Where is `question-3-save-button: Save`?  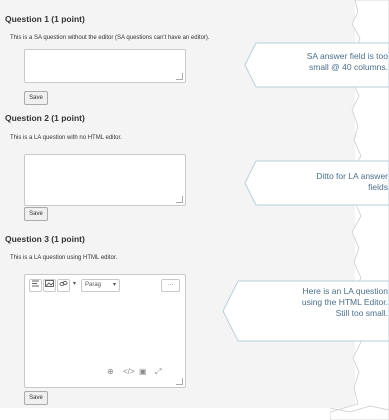
question-3-save-button: Save is located at coordinates (36, 398).